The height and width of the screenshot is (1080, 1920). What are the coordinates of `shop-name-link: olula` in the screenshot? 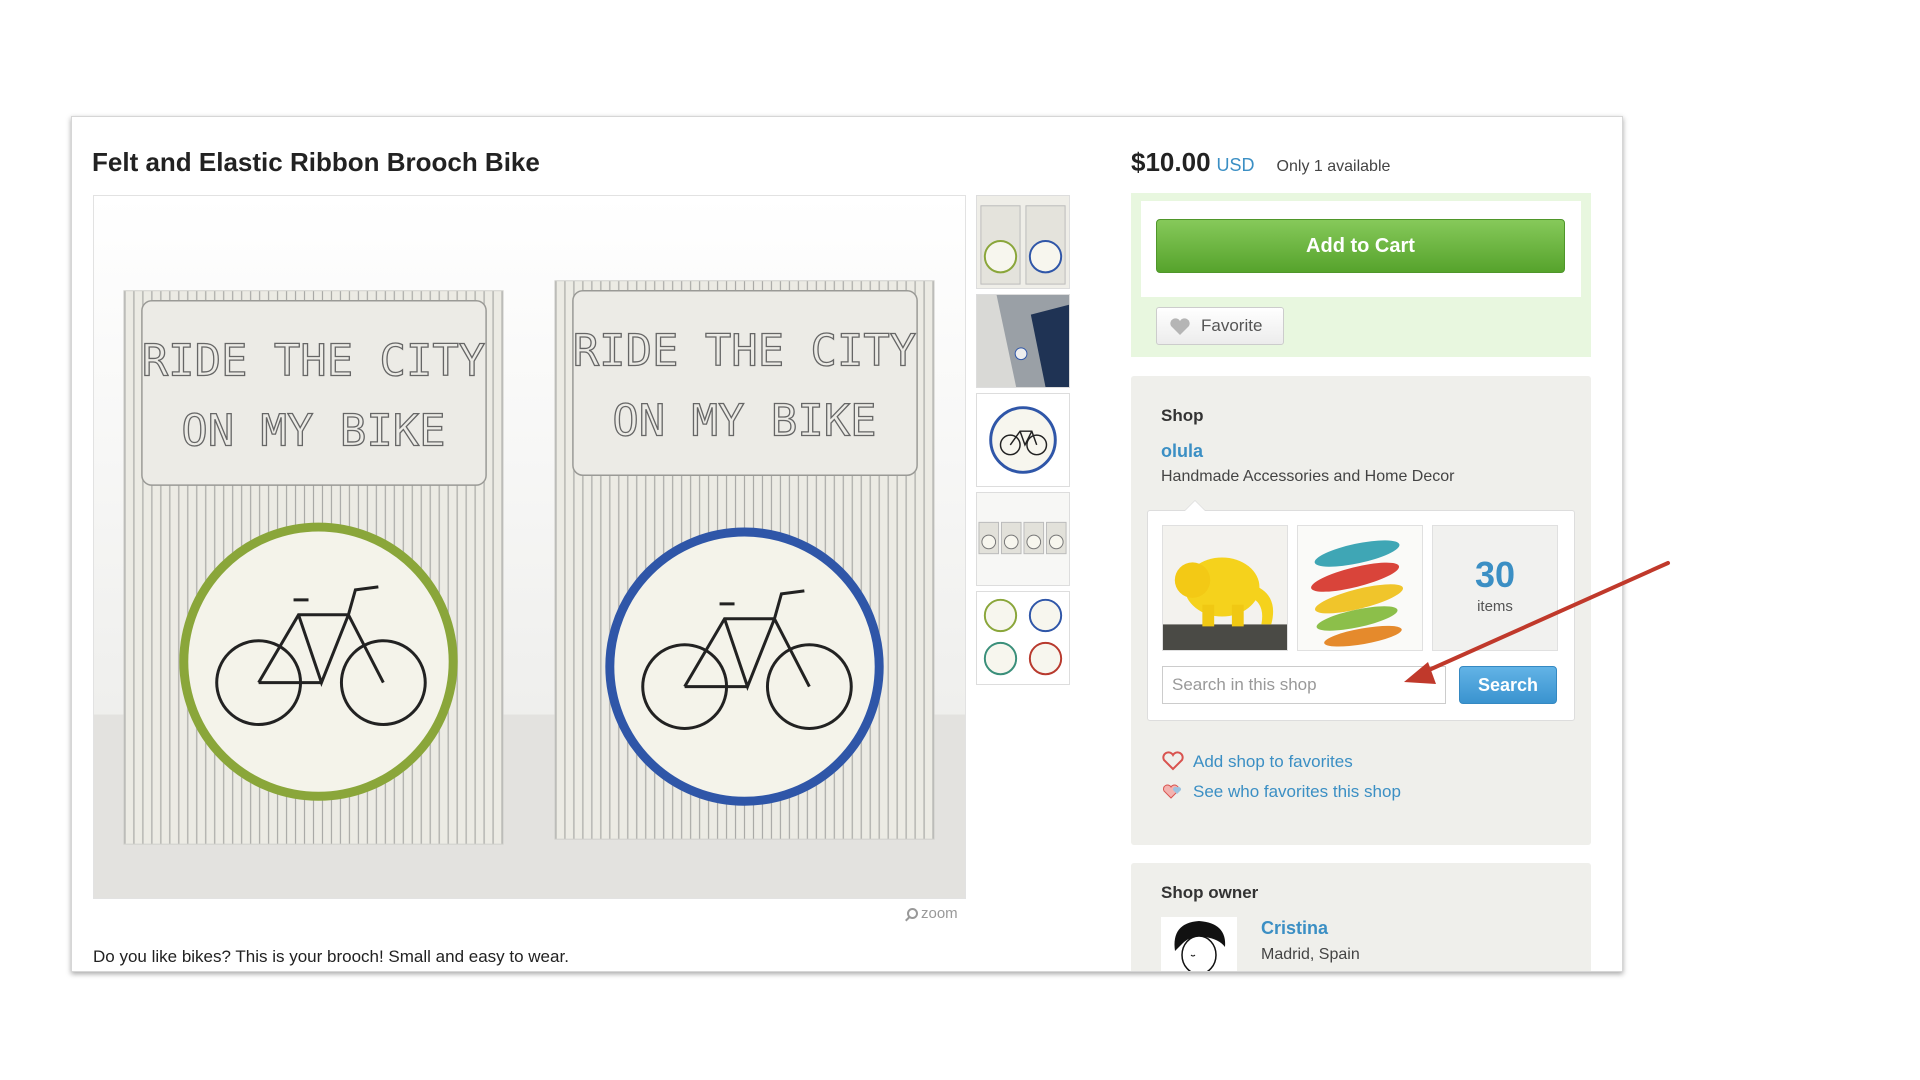 It's located at (1182, 451).